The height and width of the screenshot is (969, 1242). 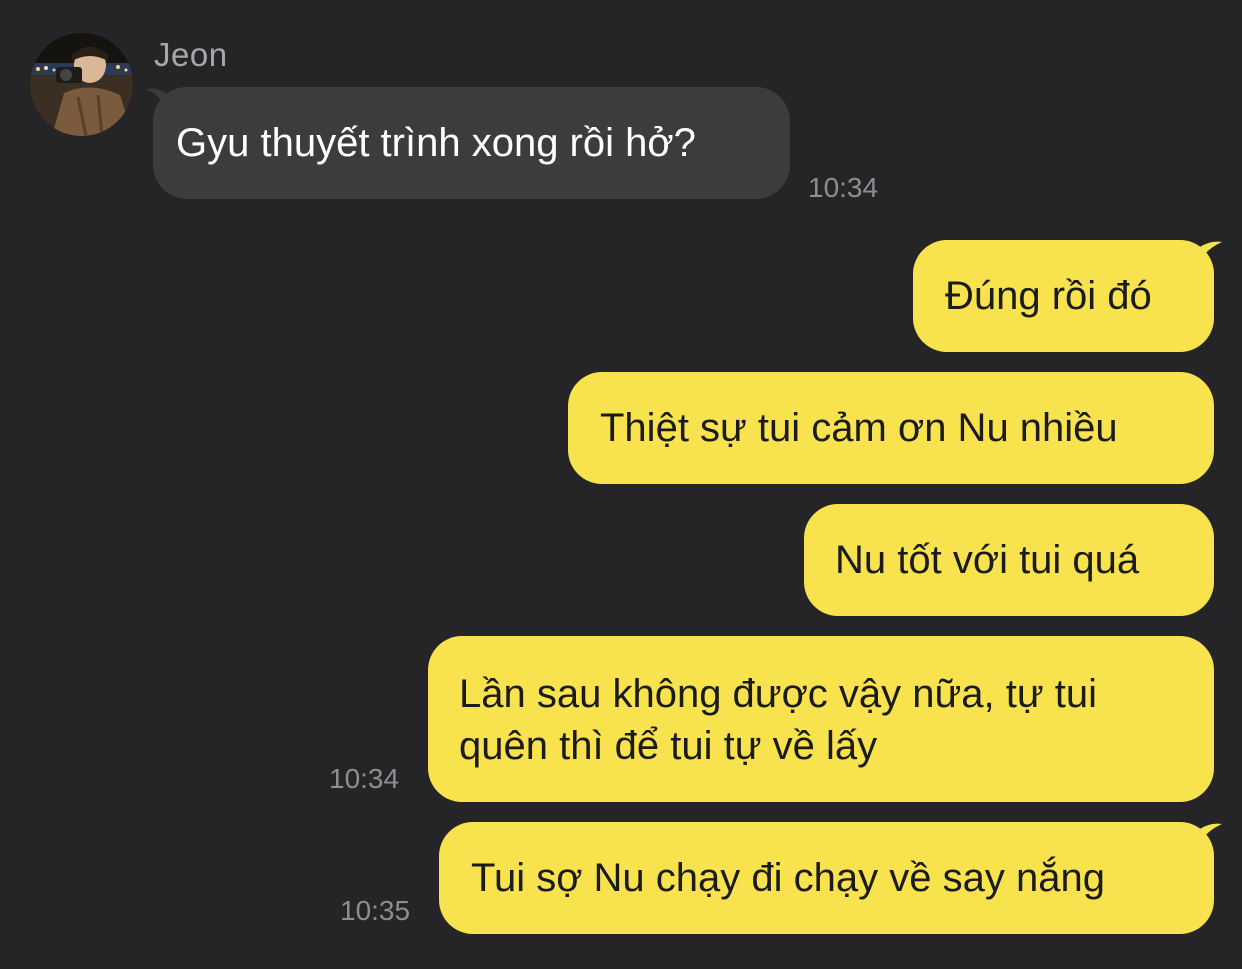 I want to click on outgoing-message-bubble: Nu tốt với tui quá, so click(x=1009, y=560).